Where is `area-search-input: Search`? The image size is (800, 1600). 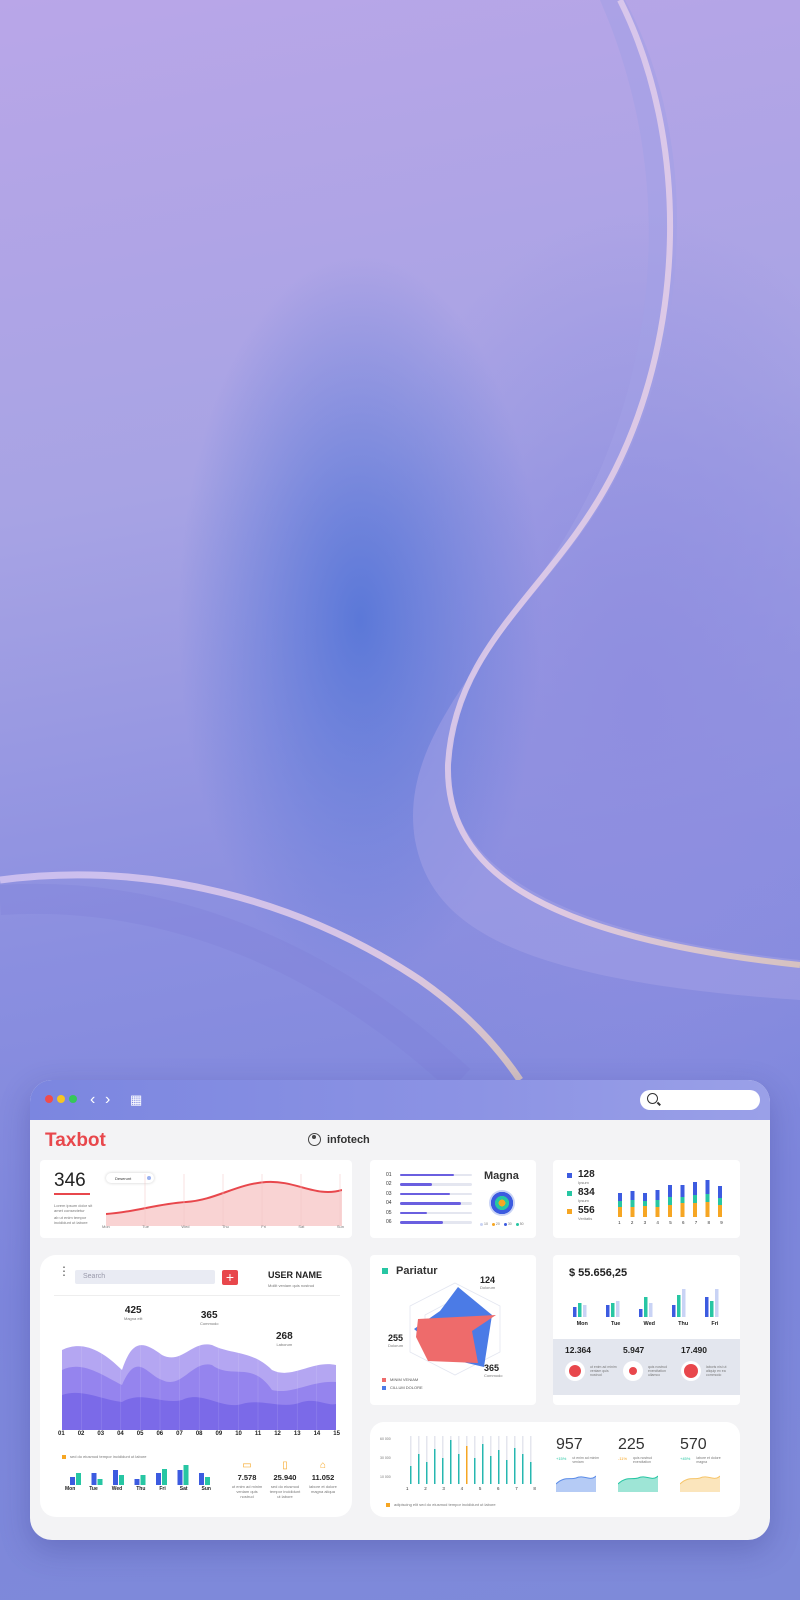 area-search-input: Search is located at coordinates (145, 1277).